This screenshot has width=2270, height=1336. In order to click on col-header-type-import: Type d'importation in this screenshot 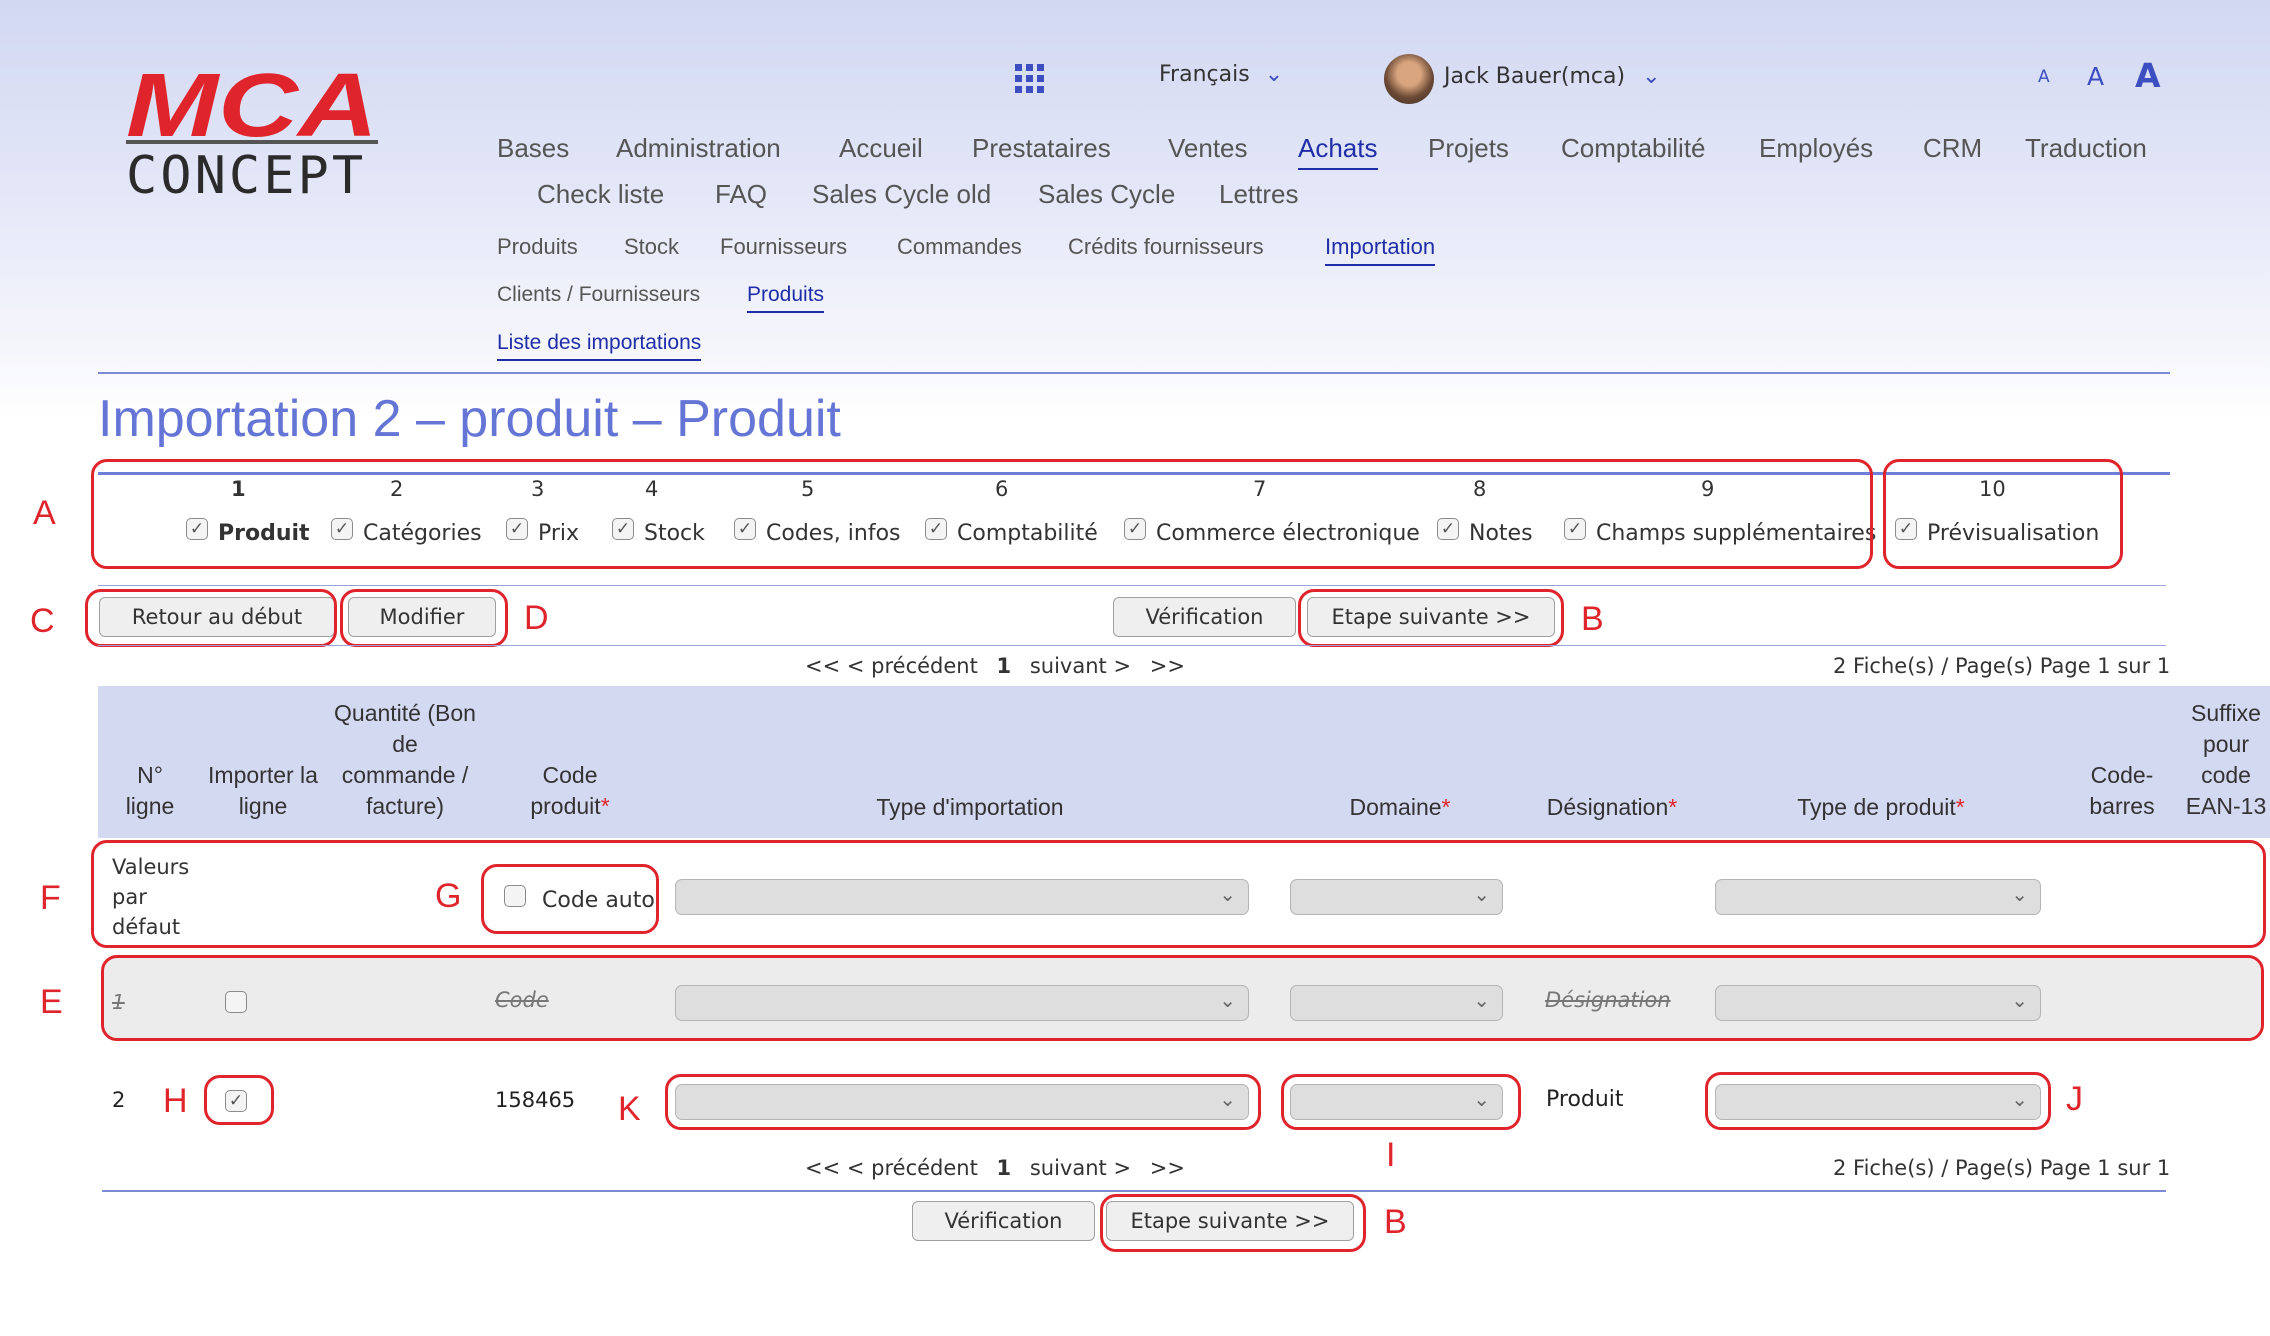, I will do `click(970, 807)`.